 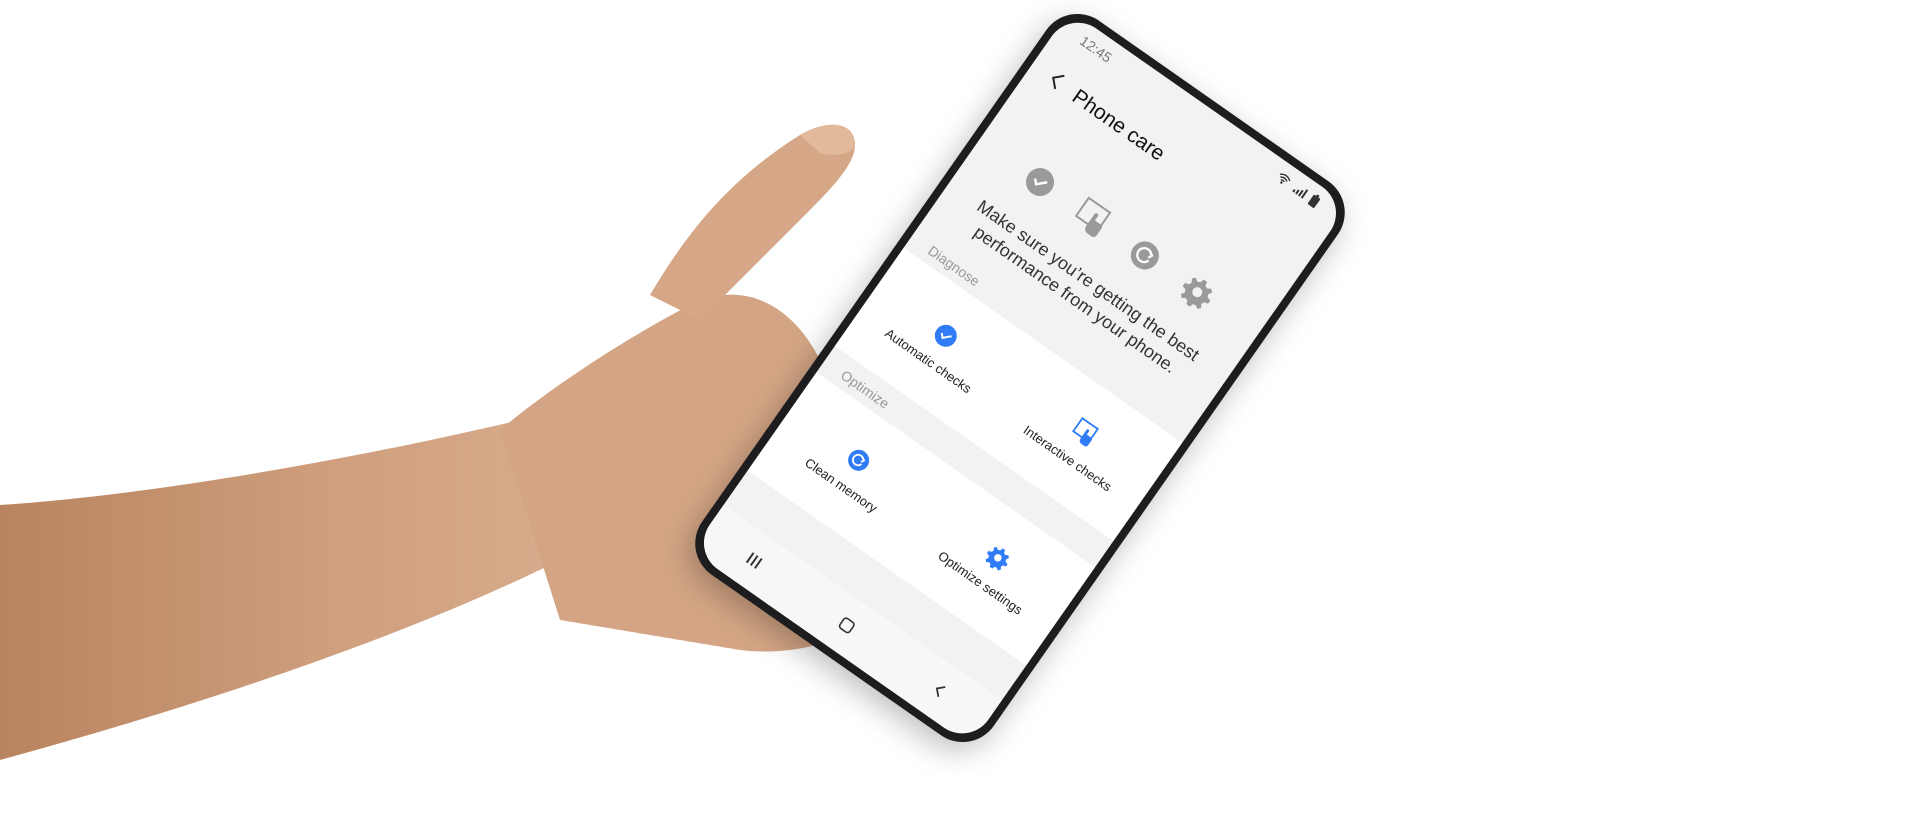 What do you see at coordinates (1095, 49) in the screenshot?
I see `status-time: 12:45` at bounding box center [1095, 49].